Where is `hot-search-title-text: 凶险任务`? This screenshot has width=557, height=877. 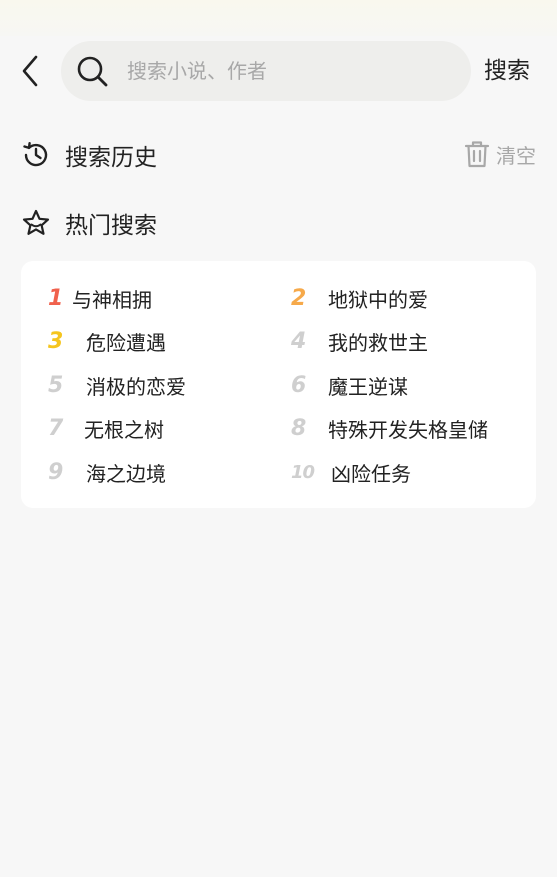 hot-search-title-text: 凶险任务 is located at coordinates (371, 473).